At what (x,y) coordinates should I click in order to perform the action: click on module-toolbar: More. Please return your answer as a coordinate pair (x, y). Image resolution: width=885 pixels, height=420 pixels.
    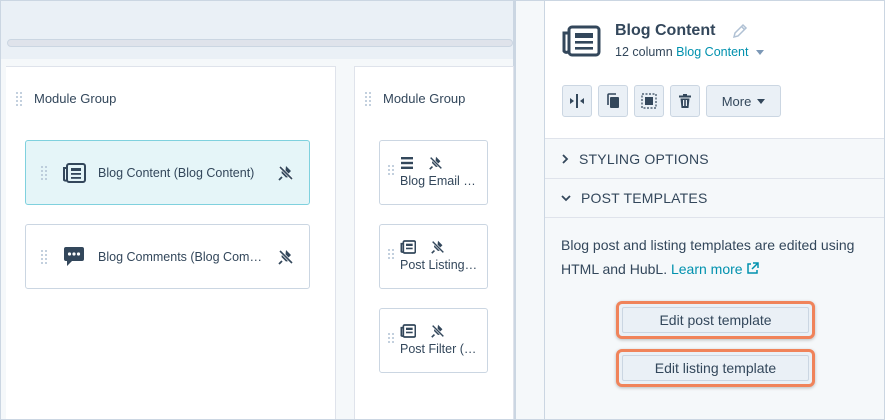
    Looking at the image, I should click on (671, 101).